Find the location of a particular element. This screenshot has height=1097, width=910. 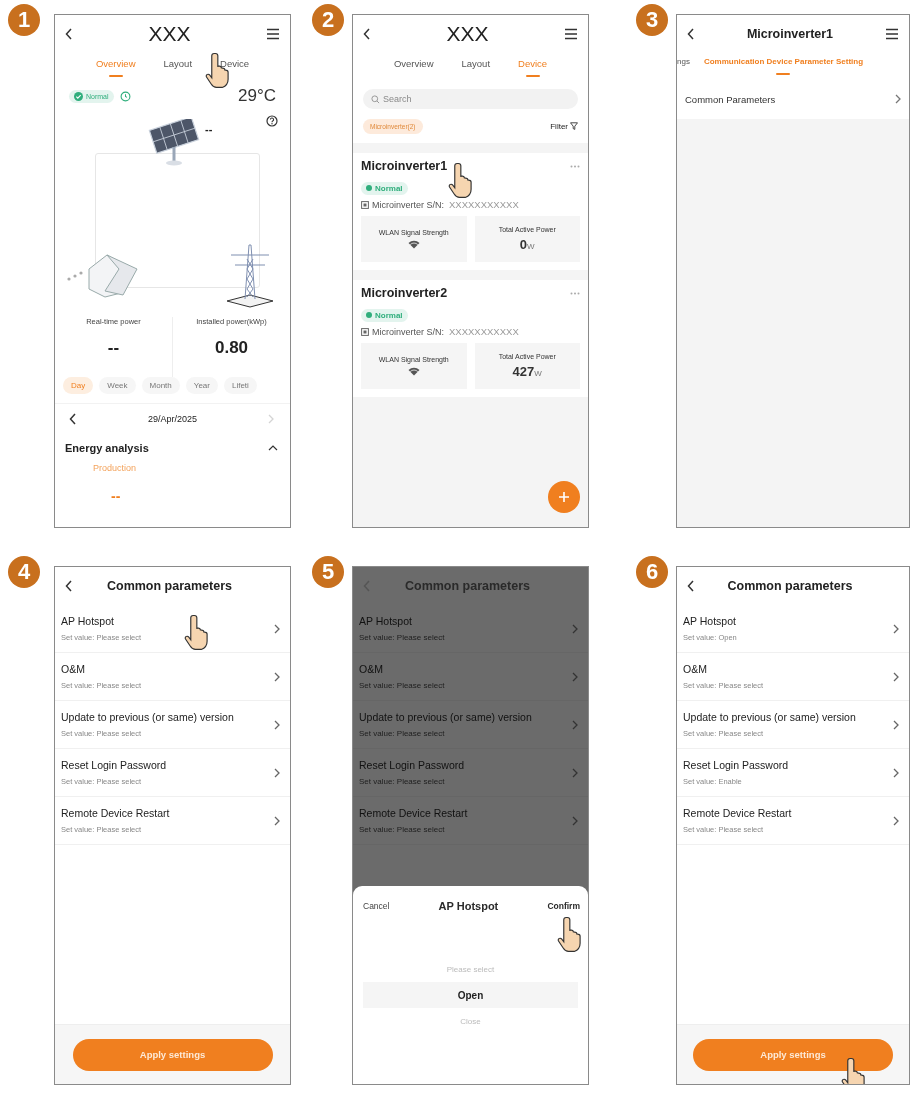

period-chip: Week is located at coordinates (117, 385).